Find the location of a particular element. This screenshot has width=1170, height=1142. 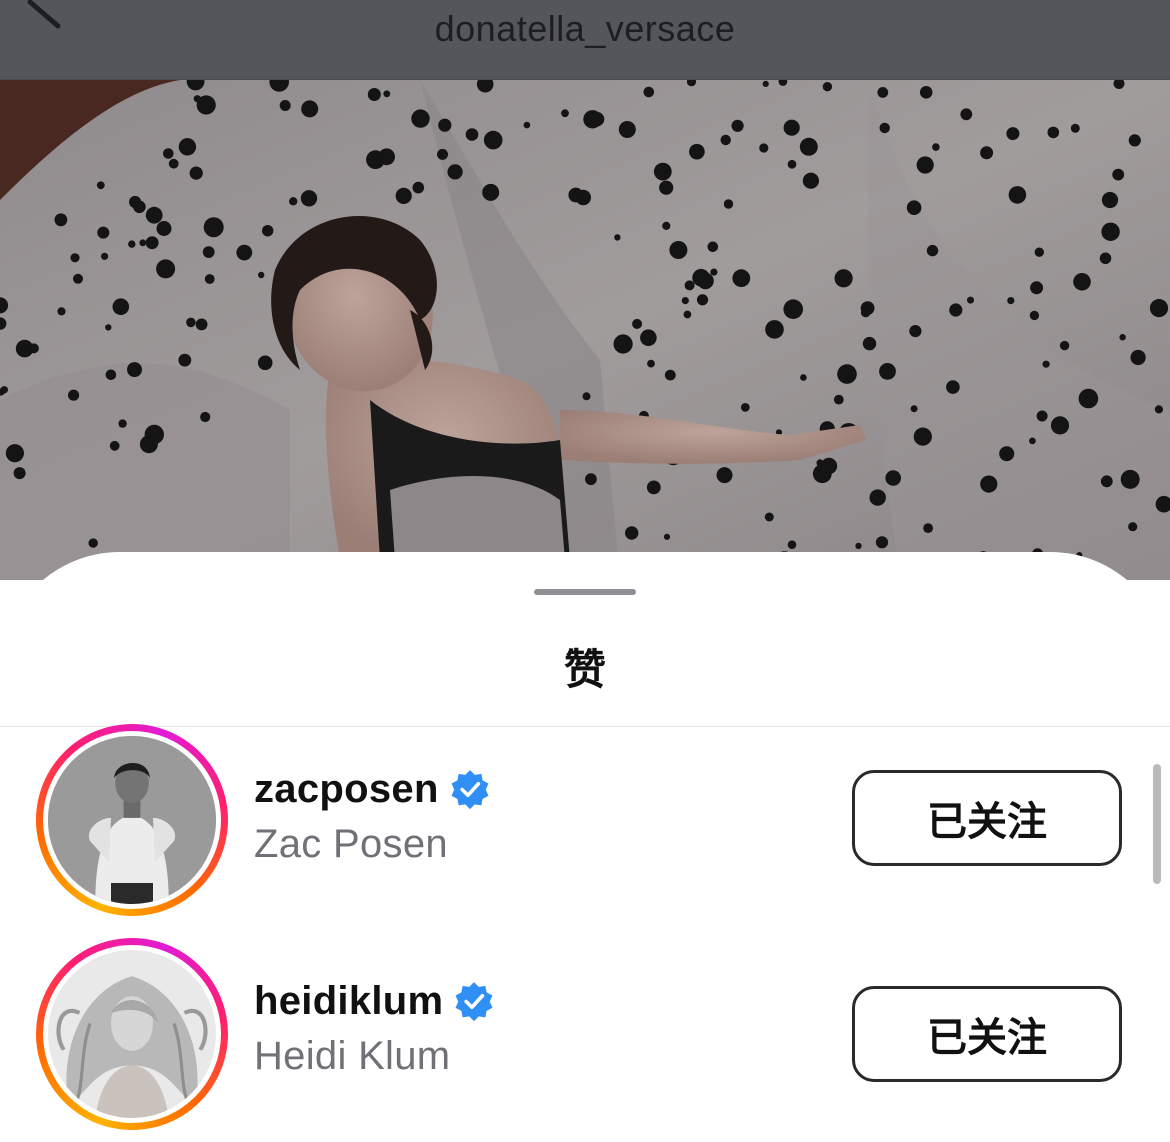

scrollbar is located at coordinates (1157, 824).